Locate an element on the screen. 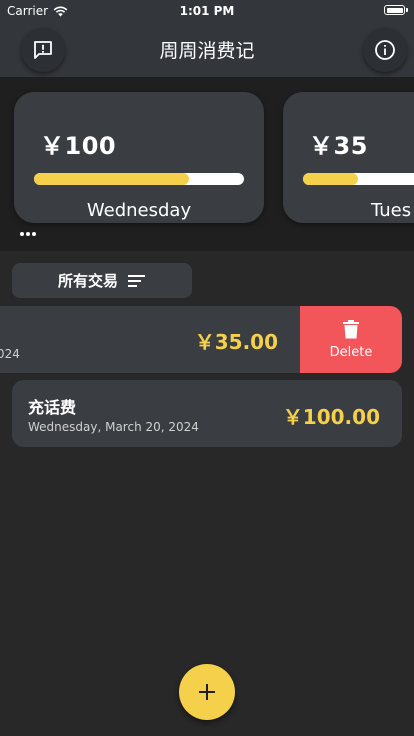 Image resolution: width=414 pixels, height=736 pixels. day-label: Wednesday is located at coordinates (139, 210).